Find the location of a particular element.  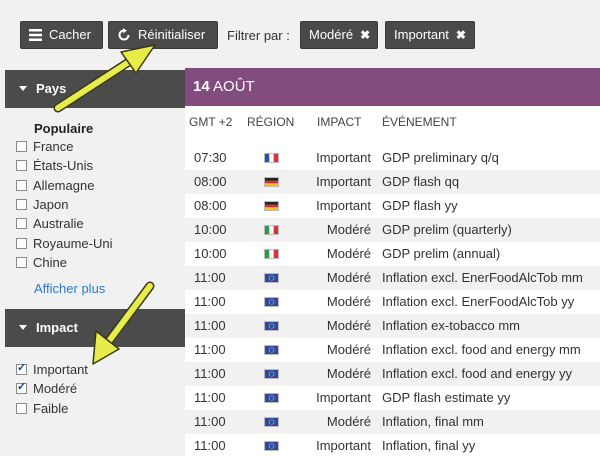

impact-option: Modéré is located at coordinates (46, 388).